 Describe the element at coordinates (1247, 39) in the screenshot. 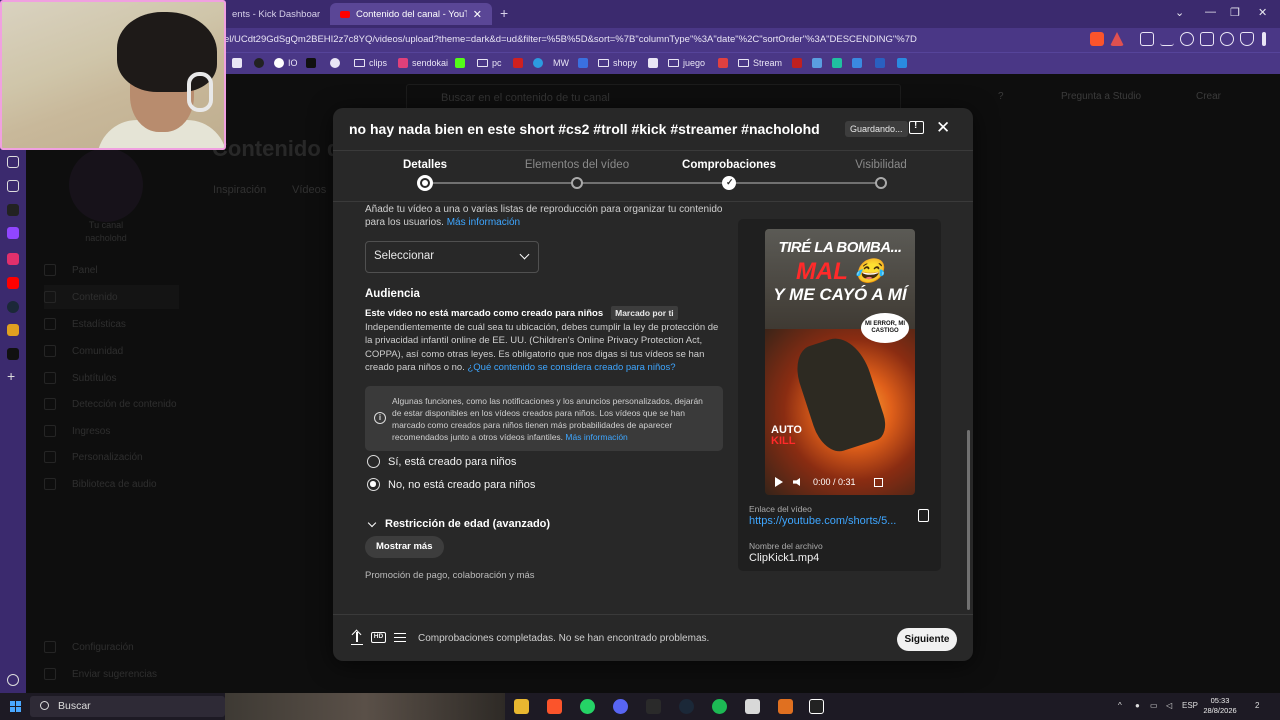

I see `vpn-shield-icon` at that location.